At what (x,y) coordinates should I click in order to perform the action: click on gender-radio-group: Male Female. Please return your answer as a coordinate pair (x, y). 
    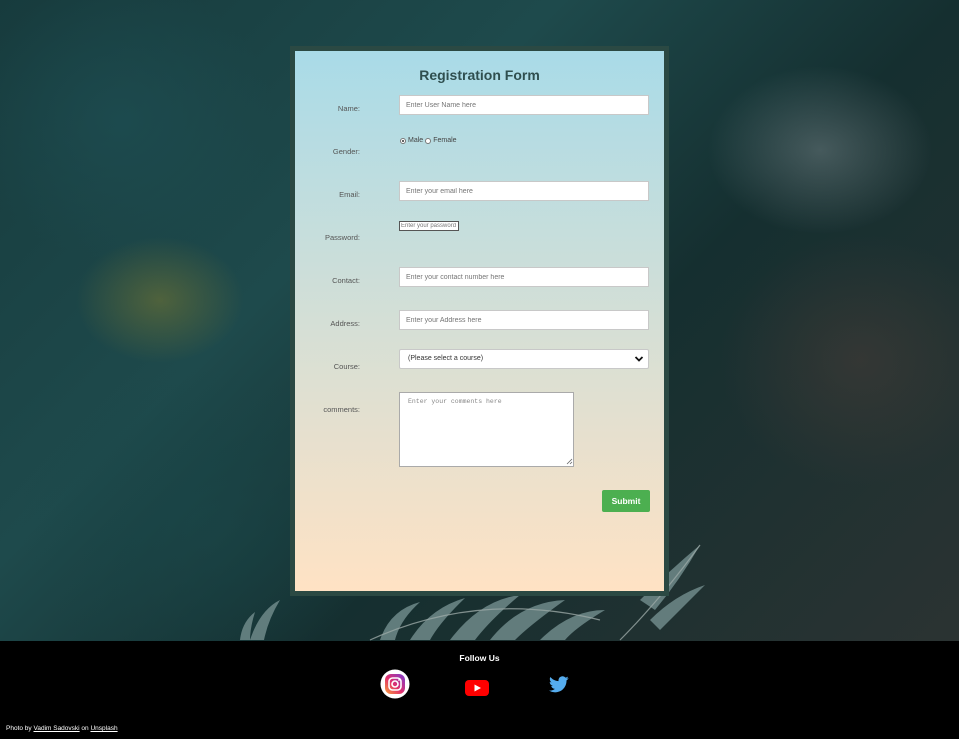
    Looking at the image, I should click on (428, 140).